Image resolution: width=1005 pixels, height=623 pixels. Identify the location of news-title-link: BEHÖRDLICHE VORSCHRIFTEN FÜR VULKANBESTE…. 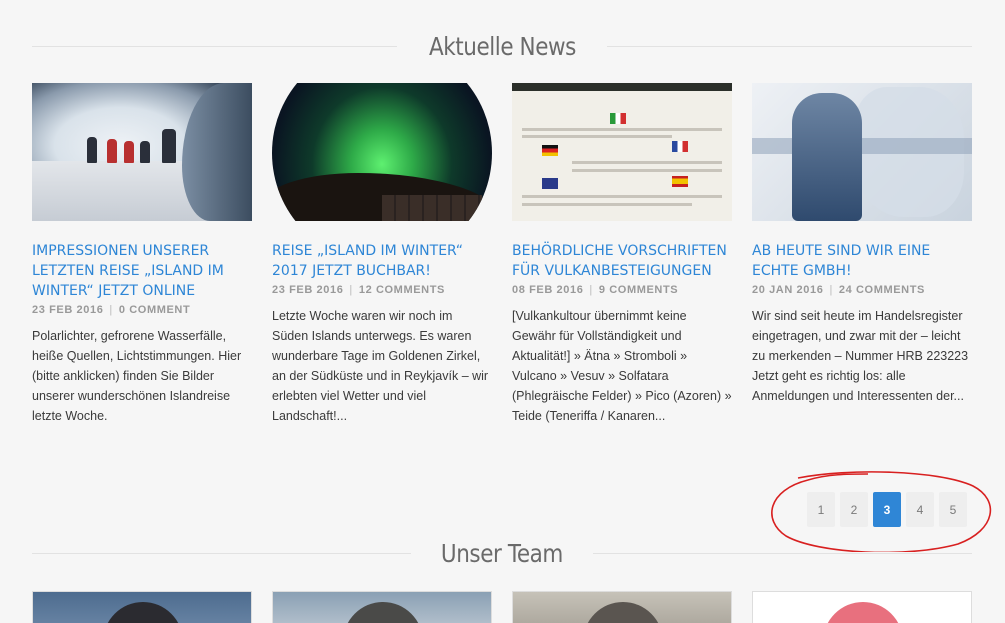
(622, 261).